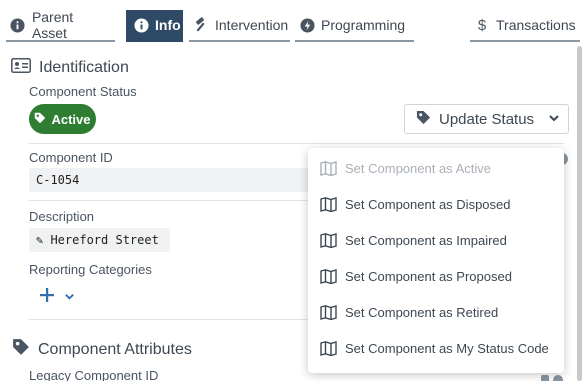 Image resolution: width=586 pixels, height=381 pixels. I want to click on tab-intervention: Intervention, so click(239, 26).